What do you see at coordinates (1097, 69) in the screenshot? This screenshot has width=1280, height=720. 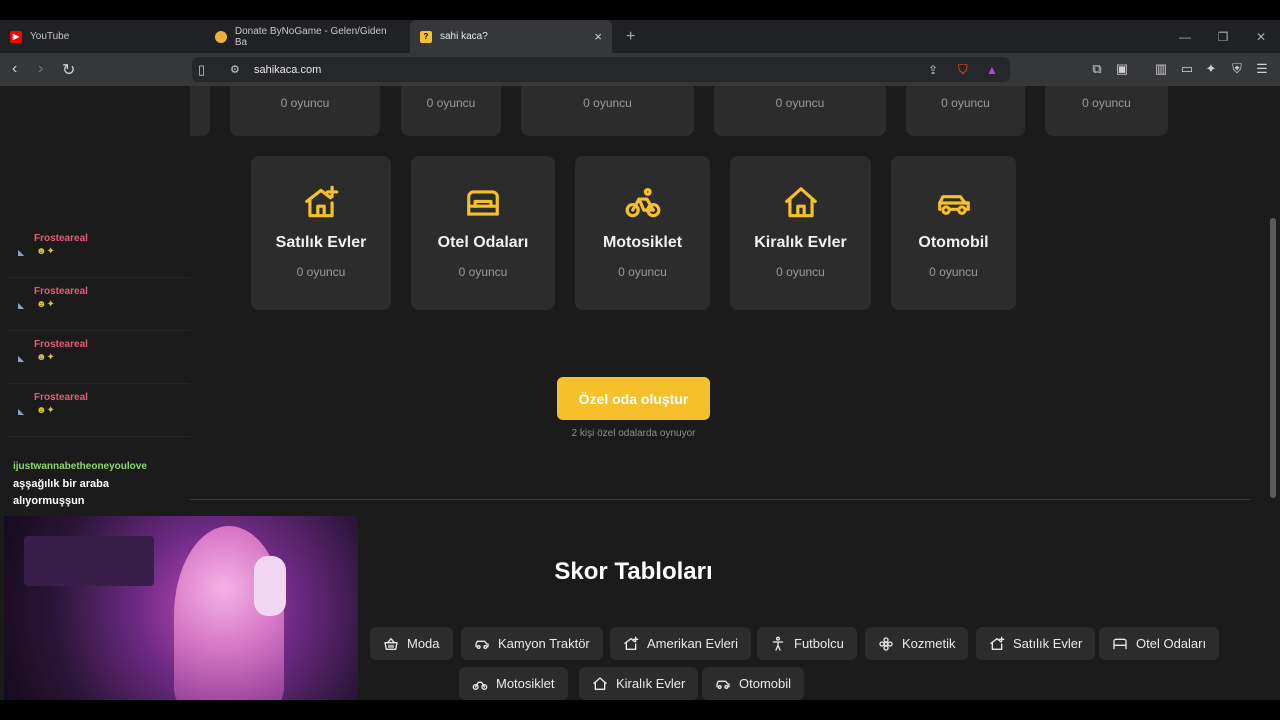 I see `extensions-icon: ⧉` at bounding box center [1097, 69].